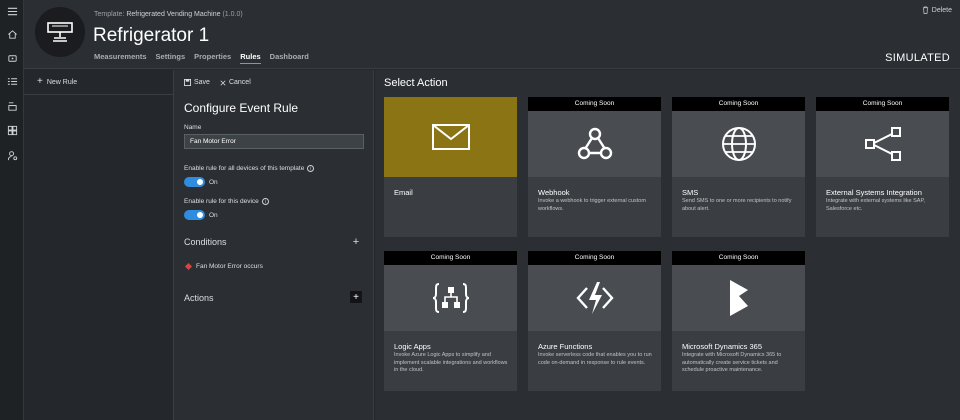 This screenshot has width=960, height=420. I want to click on plus-icon: +, so click(40, 81).